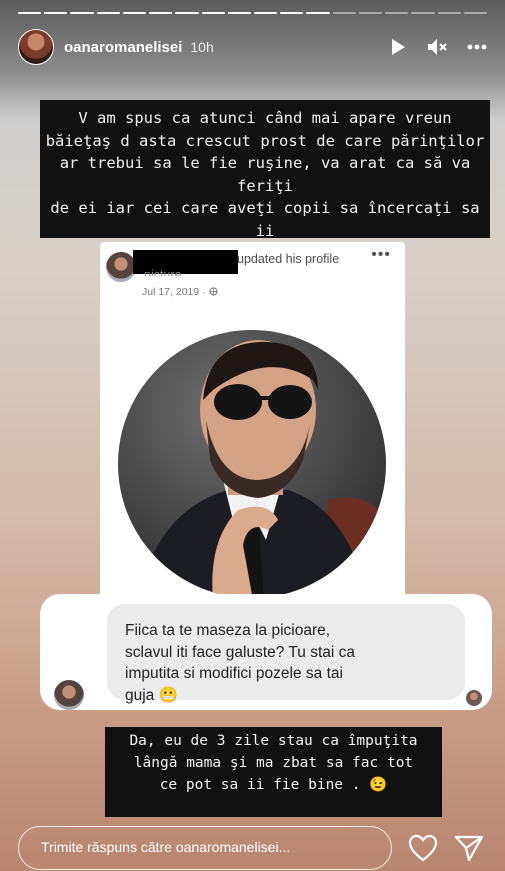 Image resolution: width=505 pixels, height=871 pixels. What do you see at coordinates (469, 850) in the screenshot?
I see `send-icon` at bounding box center [469, 850].